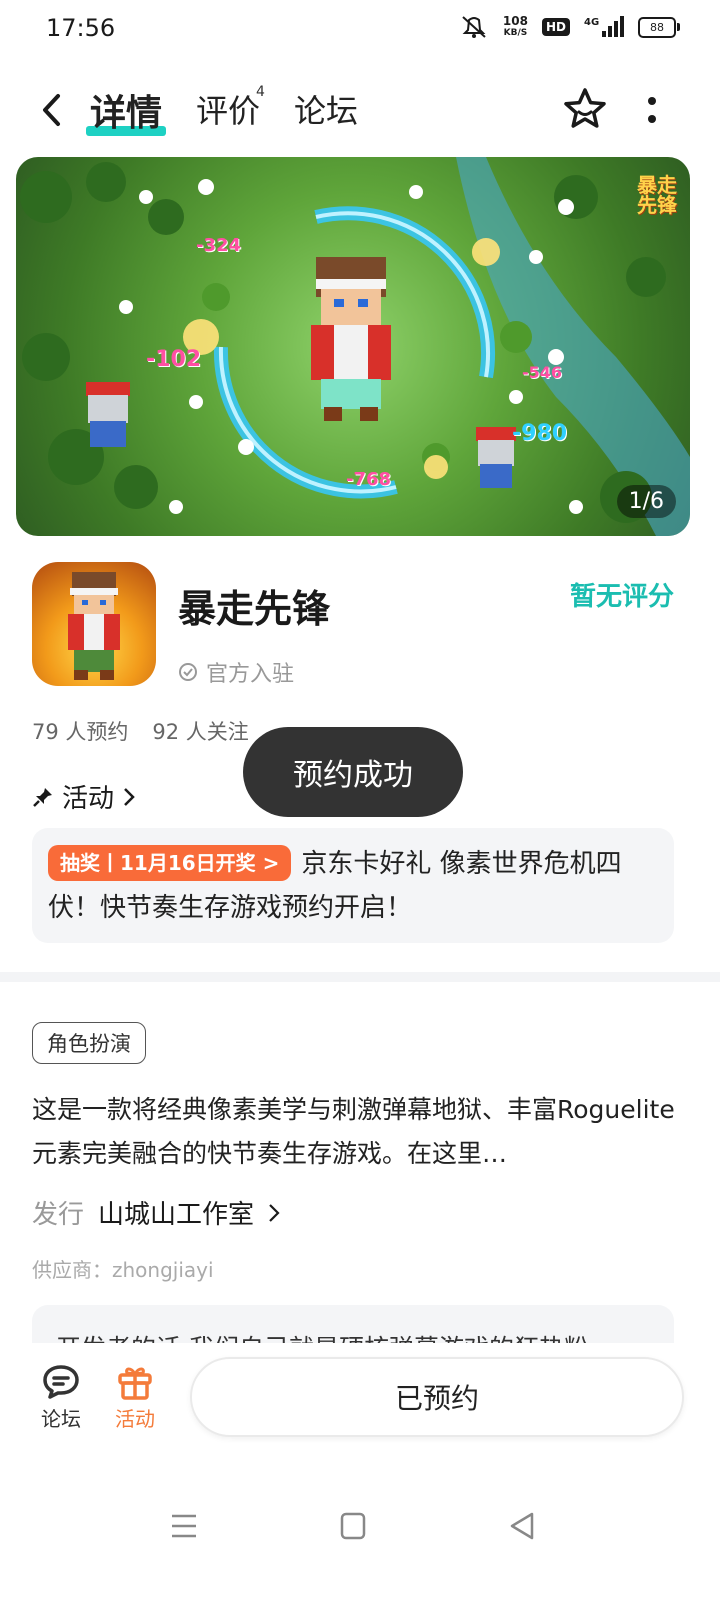  What do you see at coordinates (353, 1526) in the screenshot?
I see `home-icon` at bounding box center [353, 1526].